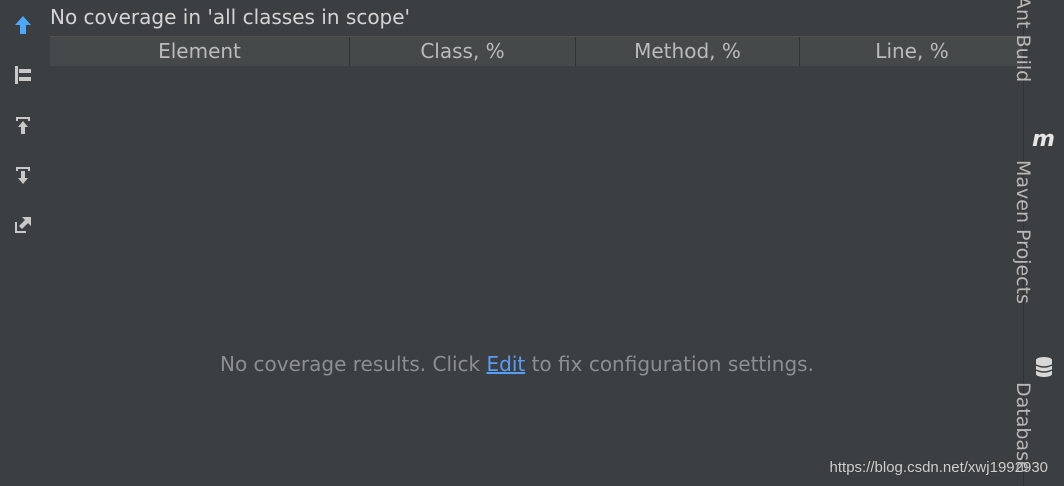  I want to click on up-arrow-button, so click(23, 25).